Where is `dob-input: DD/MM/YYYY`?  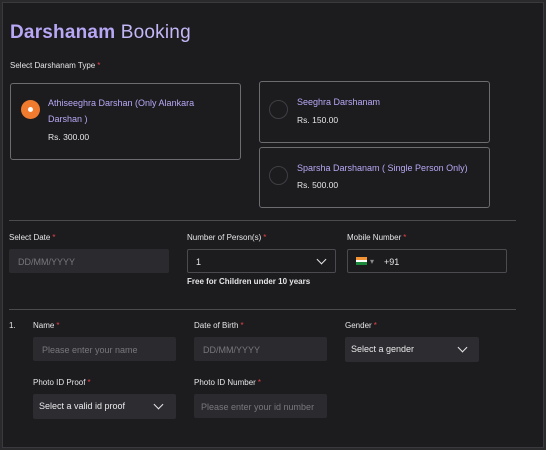 dob-input: DD/MM/YYYY is located at coordinates (260, 349).